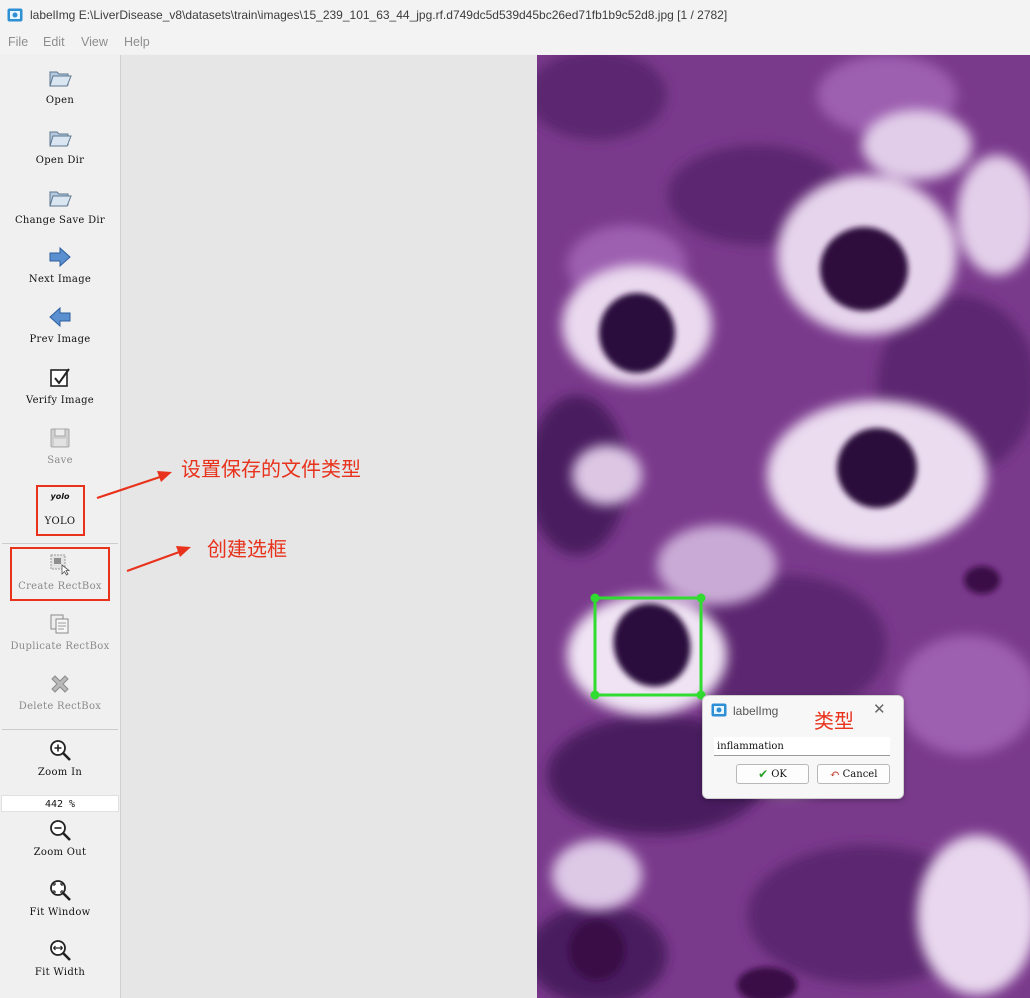 The height and width of the screenshot is (998, 1030). What do you see at coordinates (60, 706) in the screenshot?
I see `delete-rectbox-label: Delete RectBox` at bounding box center [60, 706].